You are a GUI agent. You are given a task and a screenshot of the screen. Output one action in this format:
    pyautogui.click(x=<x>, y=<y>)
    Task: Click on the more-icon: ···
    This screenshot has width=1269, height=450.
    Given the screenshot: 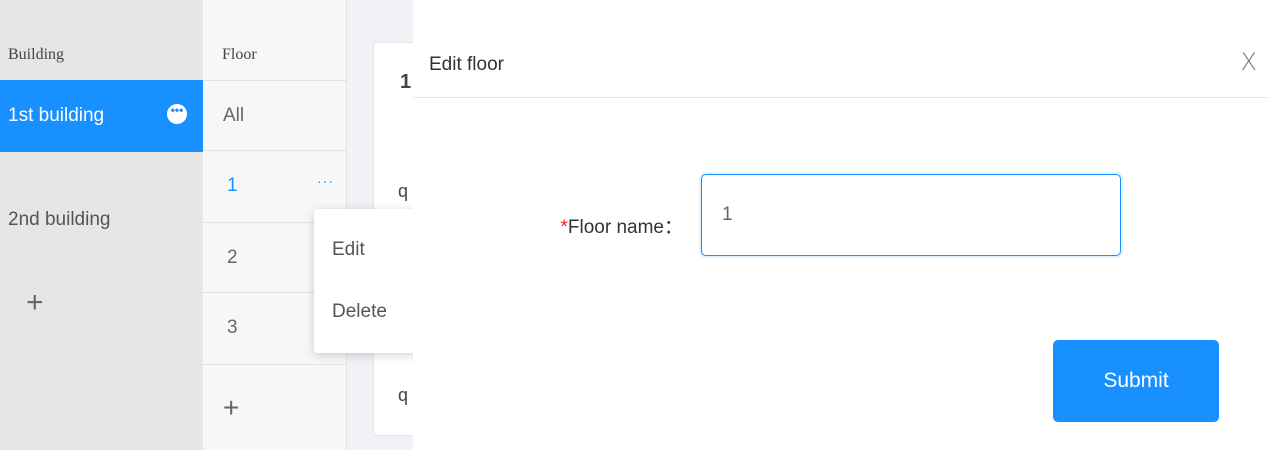 What is the action you would take?
    pyautogui.click(x=325, y=181)
    